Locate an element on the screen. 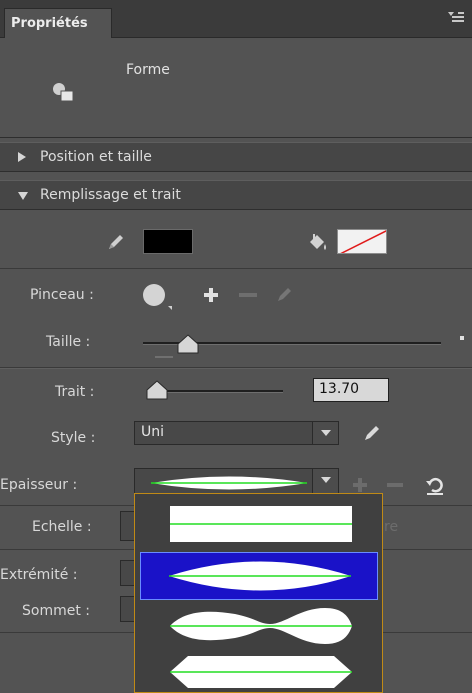 Image resolution: width=472 pixels, height=693 pixels. scale-label: Echelle : is located at coordinates (62, 527).